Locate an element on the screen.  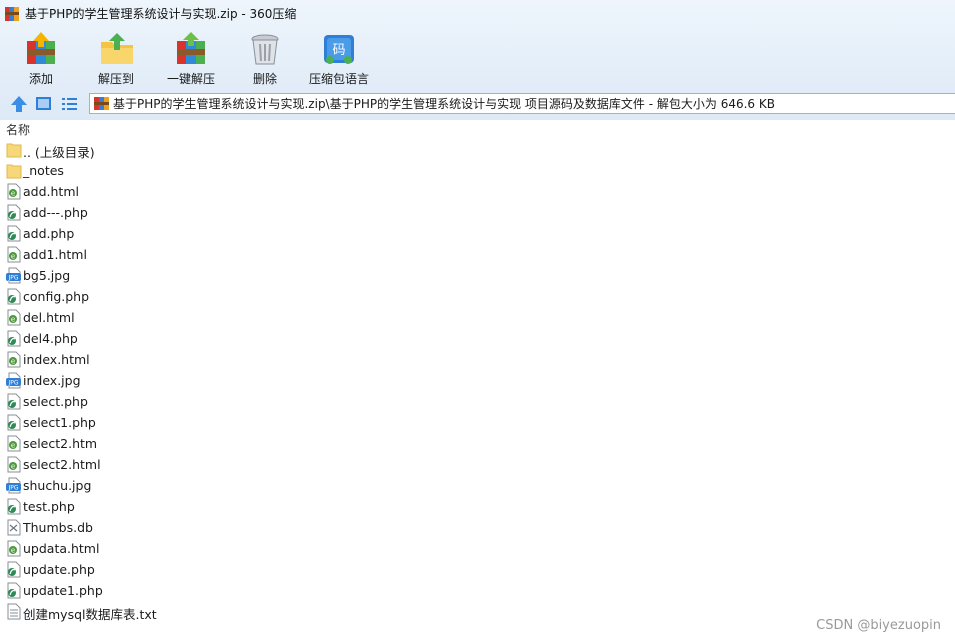
view-thumbnails-button is located at coordinates (44, 104).